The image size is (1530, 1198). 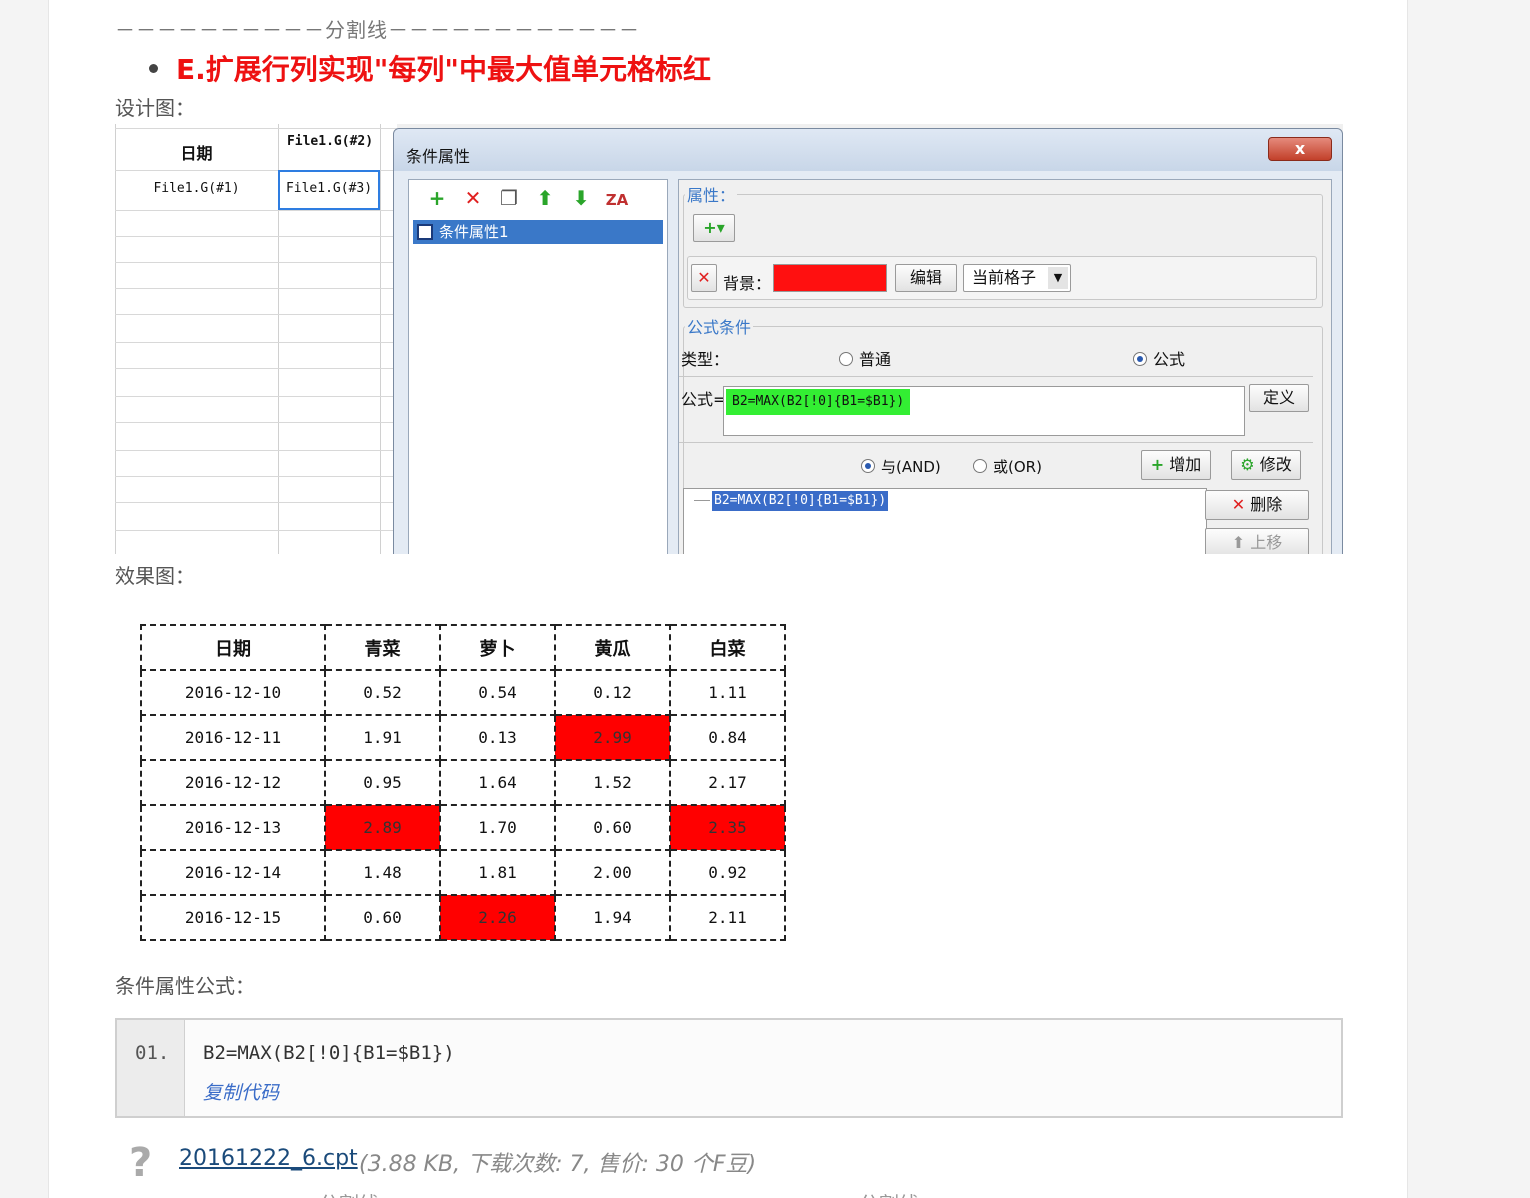 I want to click on table-cell: 2016-12-15, so click(x=233, y=917).